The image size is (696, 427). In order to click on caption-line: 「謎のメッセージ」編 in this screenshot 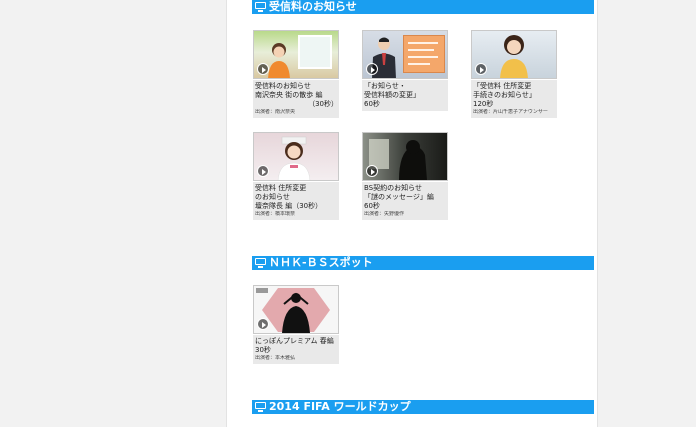, I will do `click(399, 197)`.